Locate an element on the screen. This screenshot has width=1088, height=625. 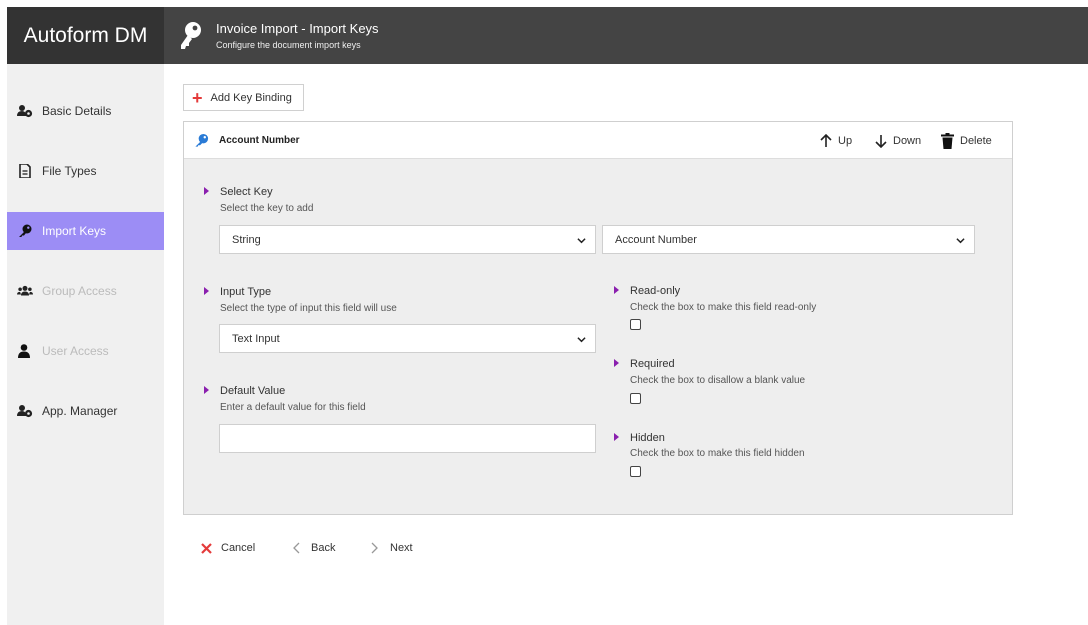
sidebar-item-label: Group Access is located at coordinates (79, 291).